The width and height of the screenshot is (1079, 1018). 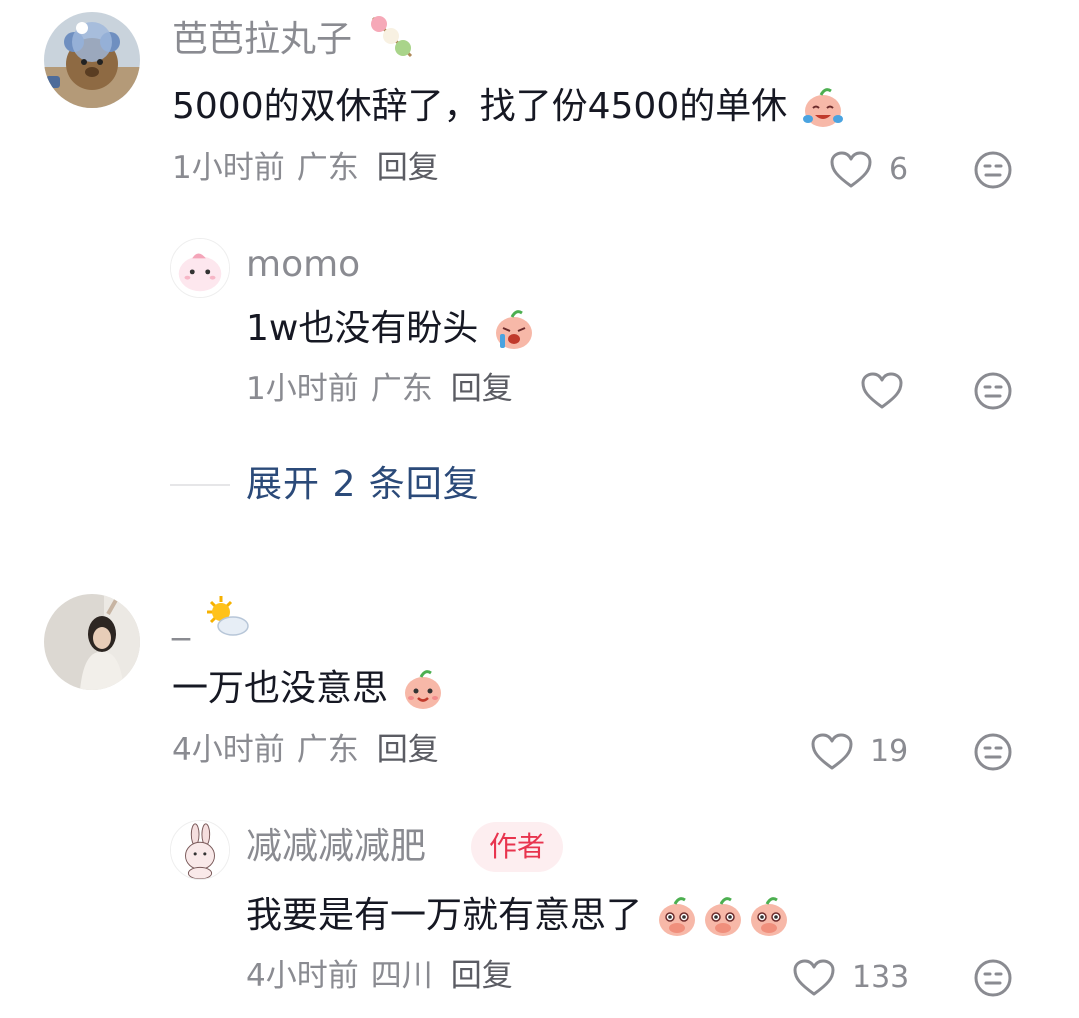 What do you see at coordinates (401, 389) in the screenshot?
I see `reply-location: 广东` at bounding box center [401, 389].